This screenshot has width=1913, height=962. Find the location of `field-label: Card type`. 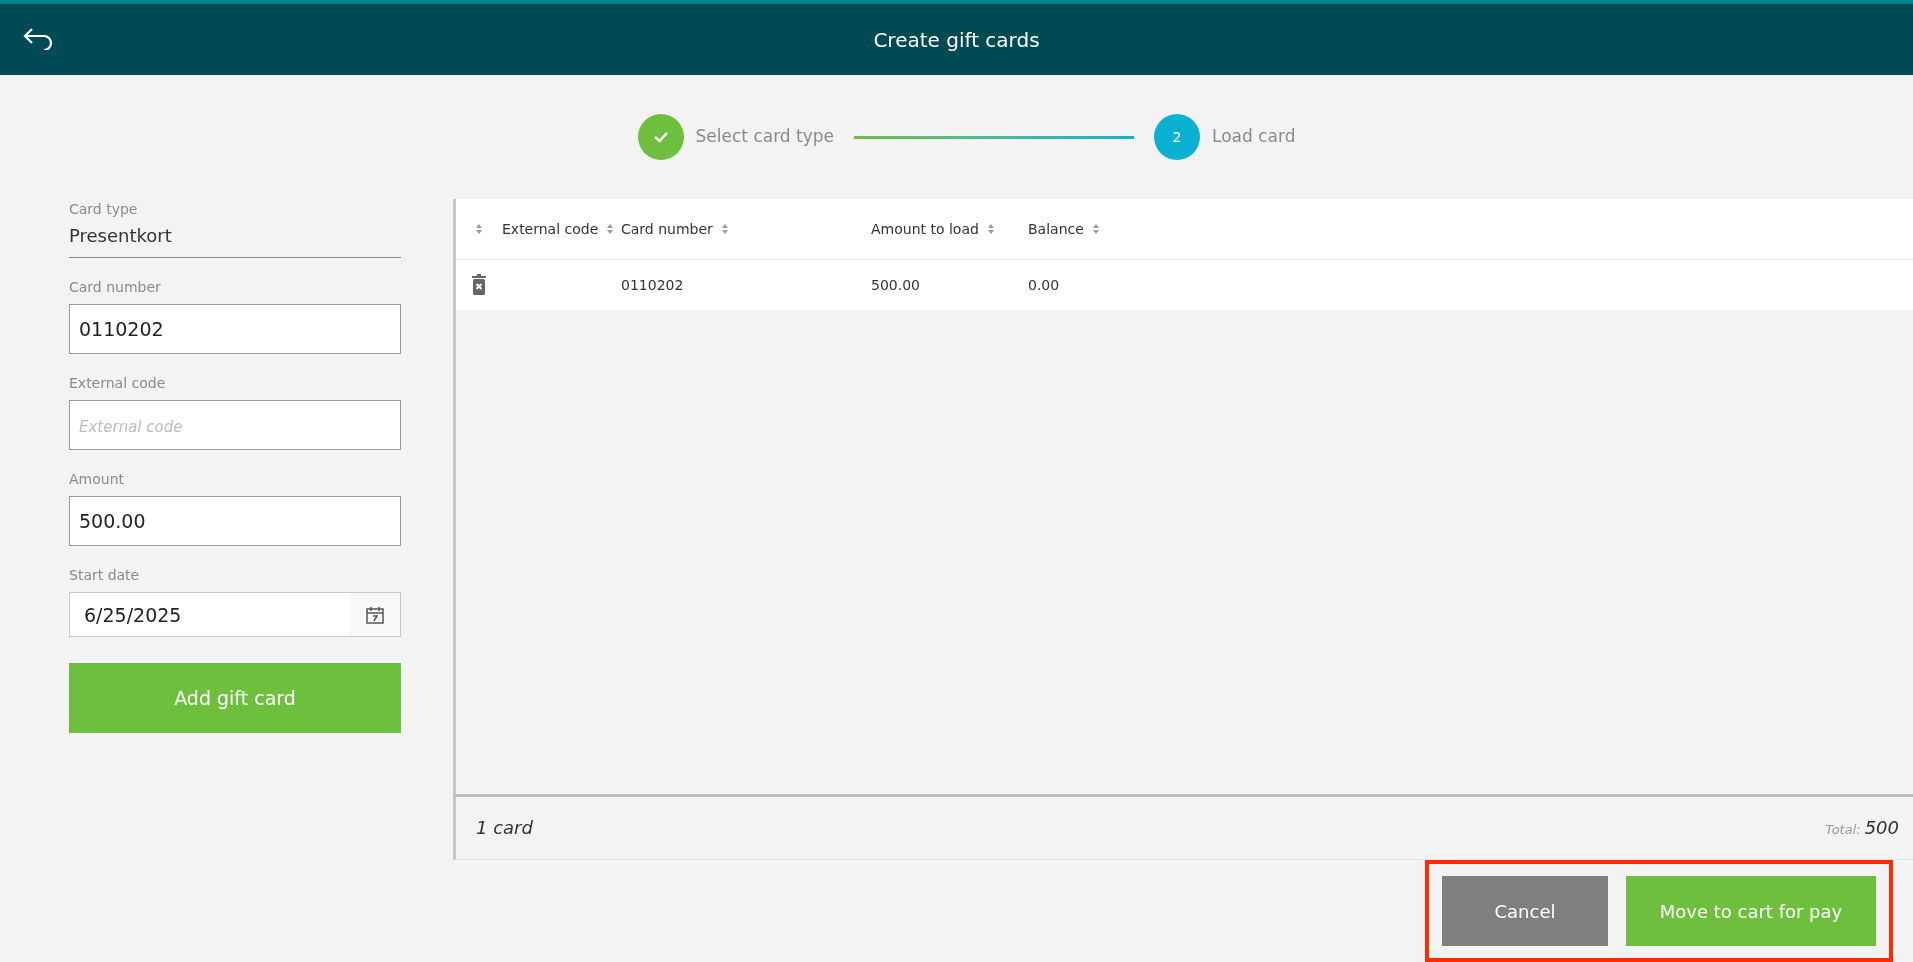

field-label: Card type is located at coordinates (104, 209).